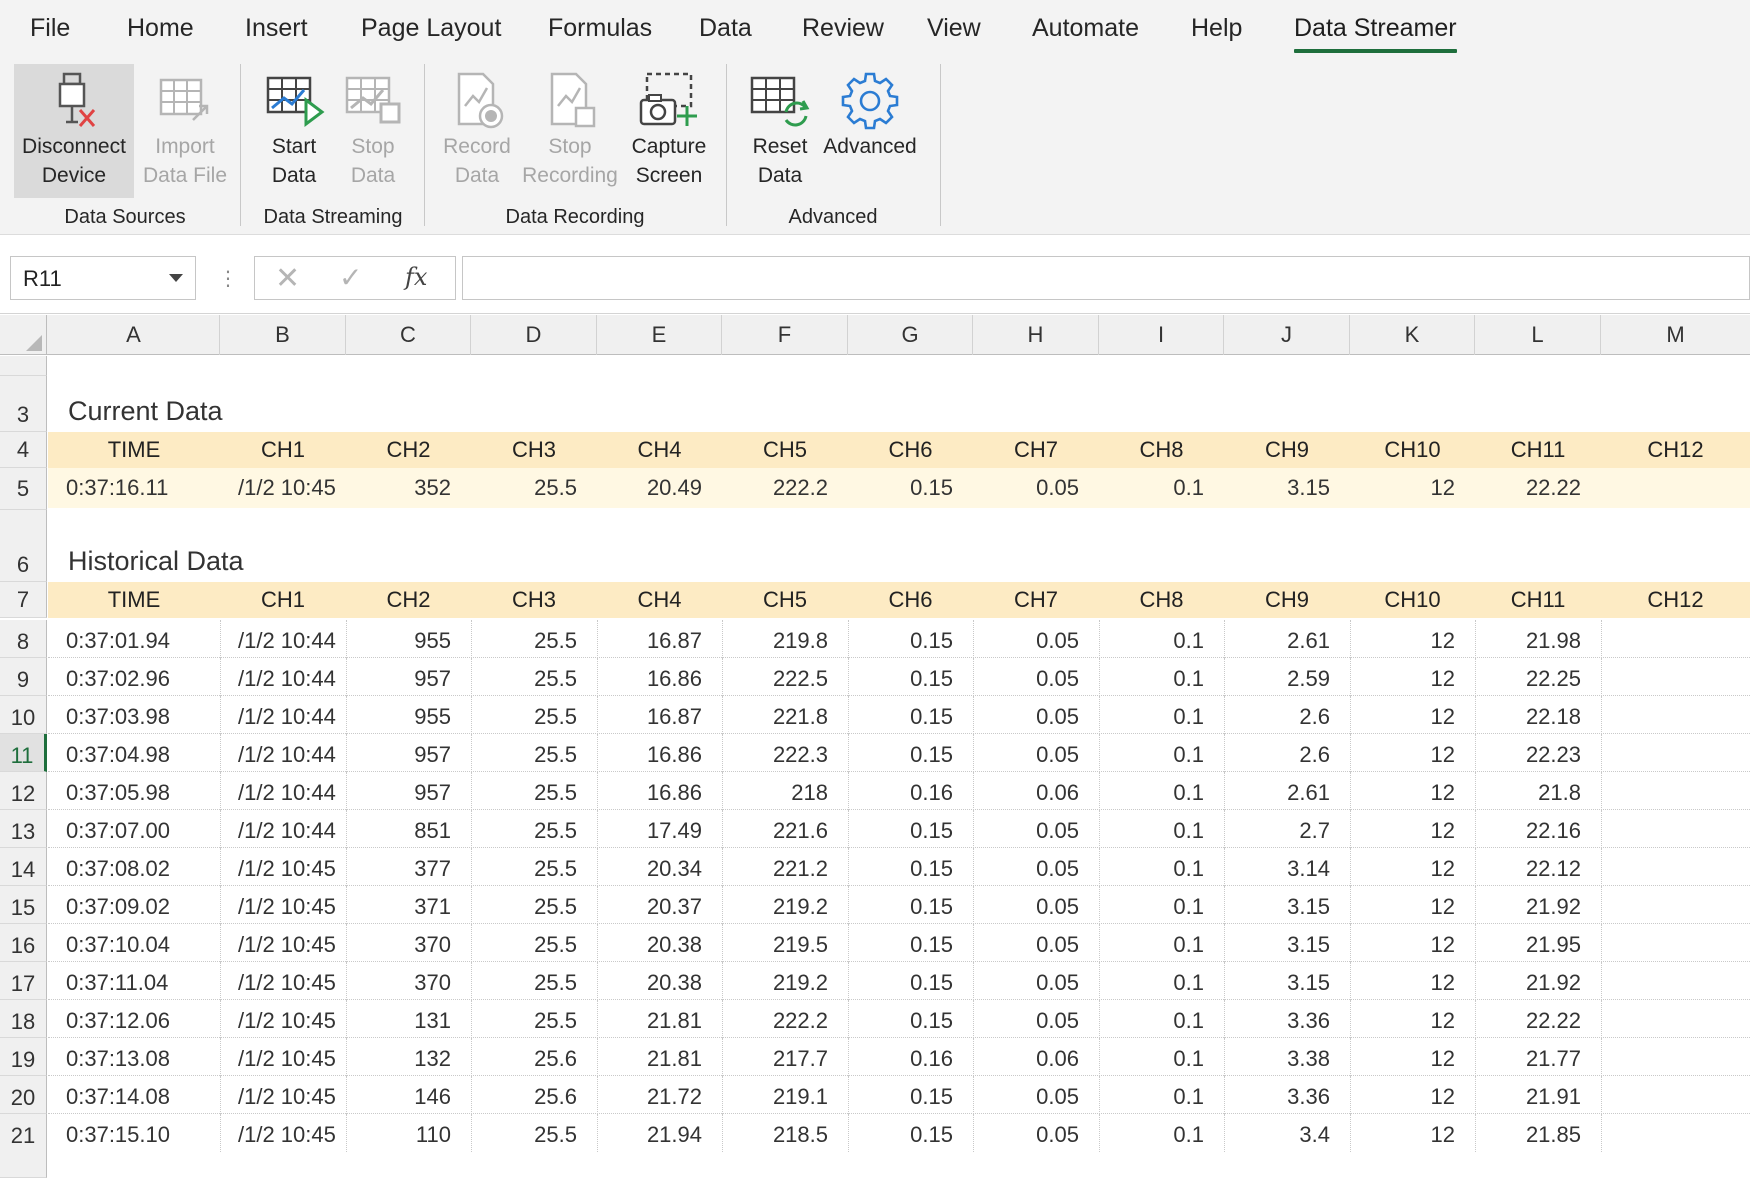  What do you see at coordinates (1538, 450) in the screenshot?
I see `current-header-cell-l: CH11` at bounding box center [1538, 450].